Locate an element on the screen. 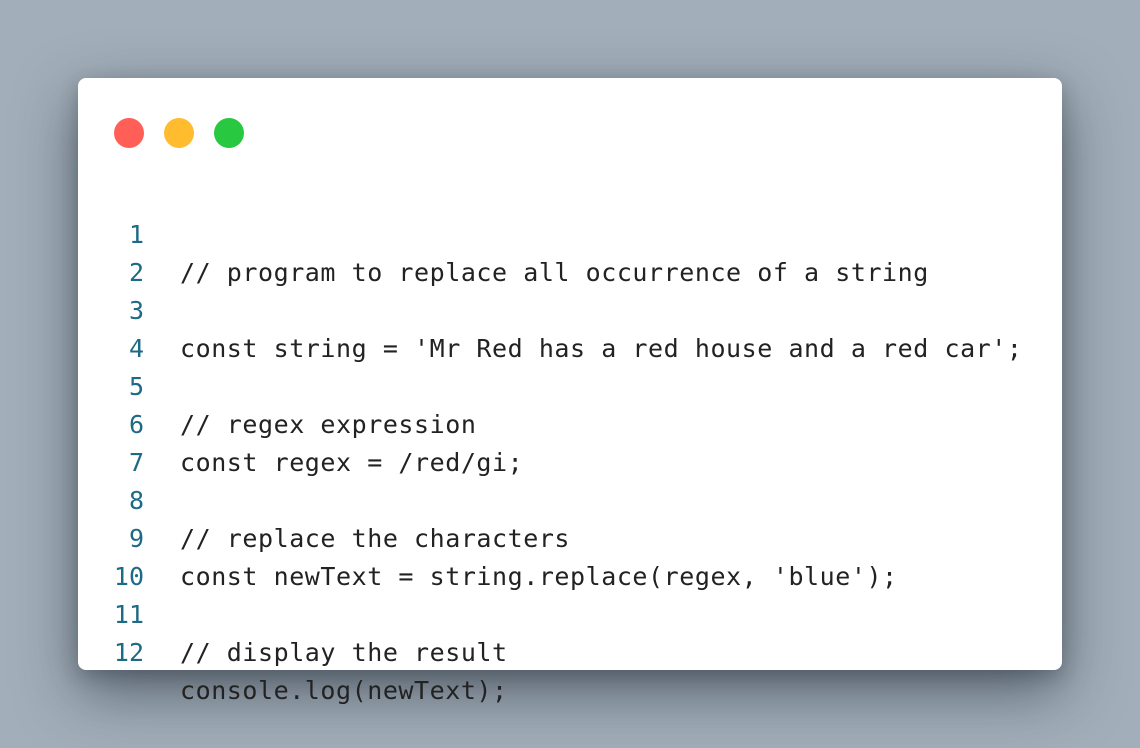 The width and height of the screenshot is (1140, 748). code-line: 4 is located at coordinates (570, 327).